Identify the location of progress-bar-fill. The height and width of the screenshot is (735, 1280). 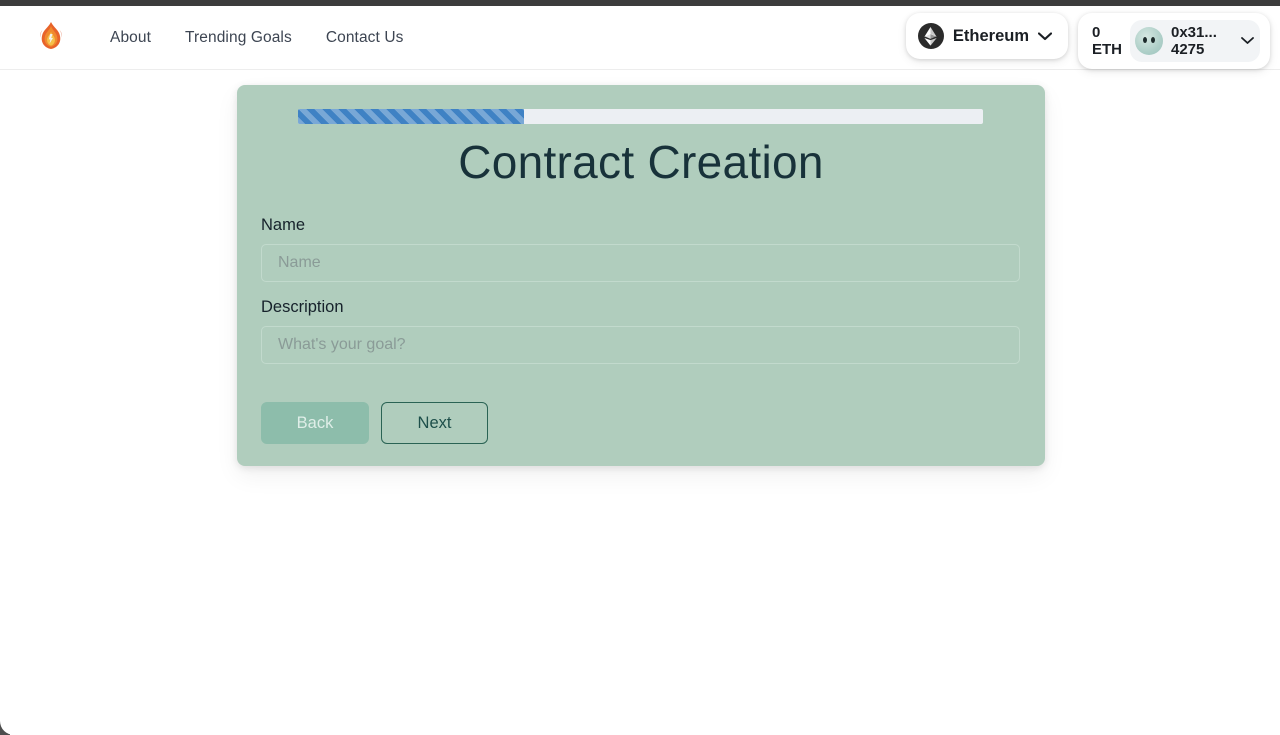
(411, 116).